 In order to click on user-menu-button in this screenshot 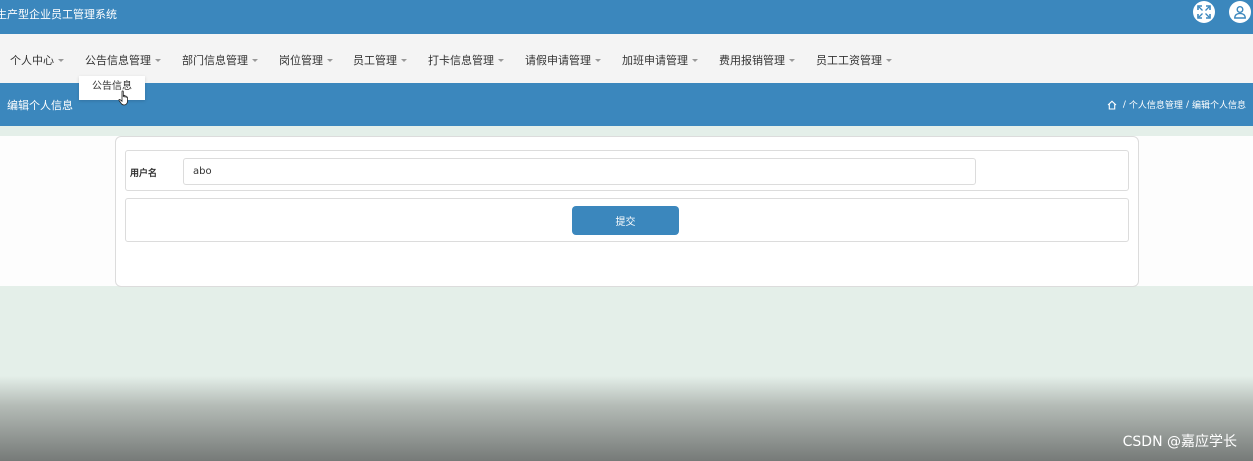, I will do `click(1240, 12)`.